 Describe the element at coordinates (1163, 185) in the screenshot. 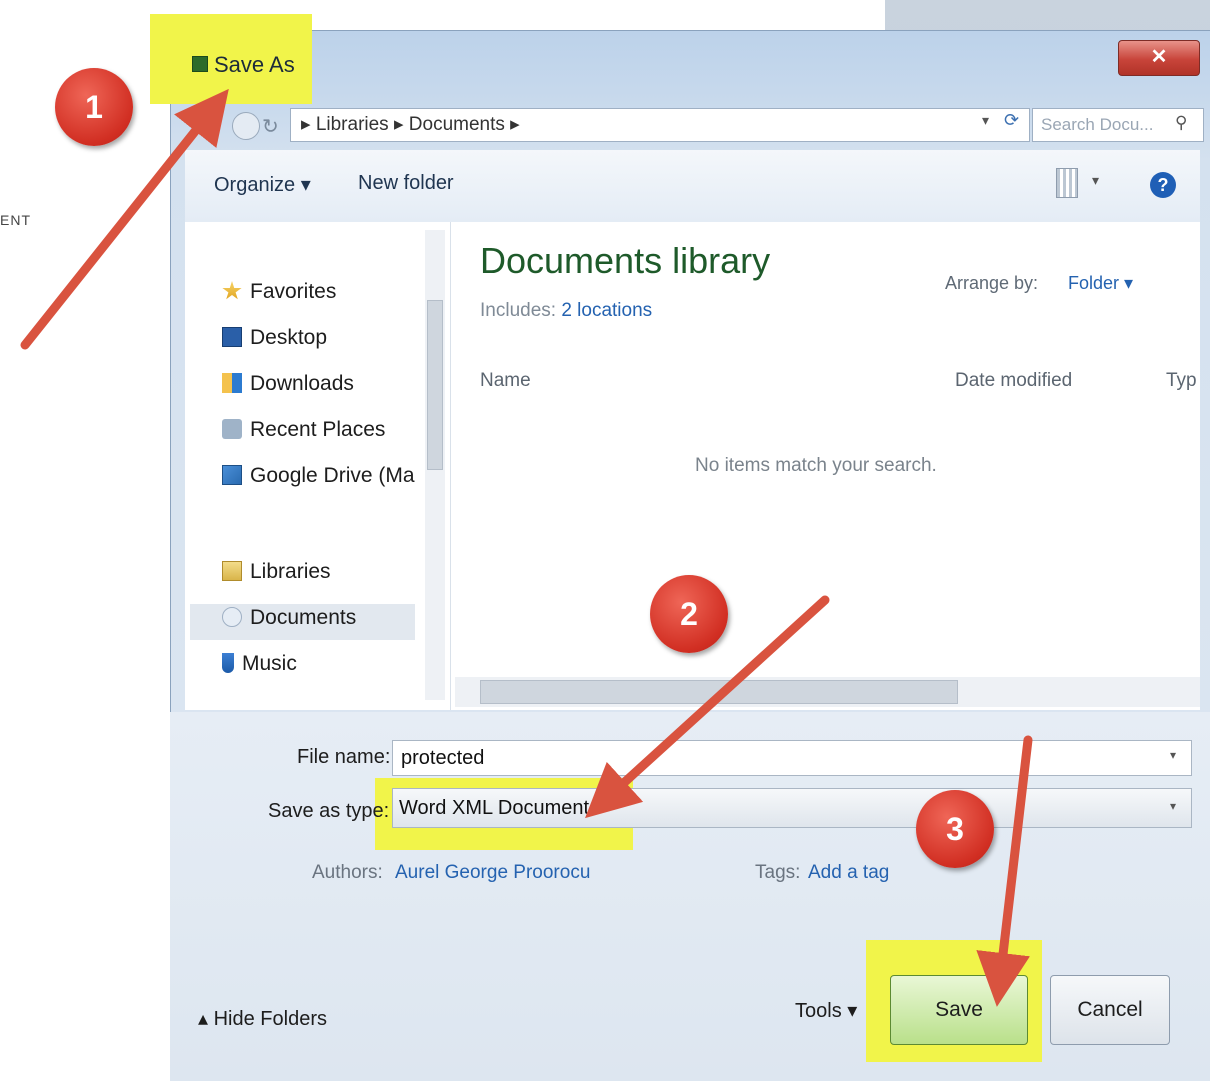

I see `help-icon: ?` at that location.